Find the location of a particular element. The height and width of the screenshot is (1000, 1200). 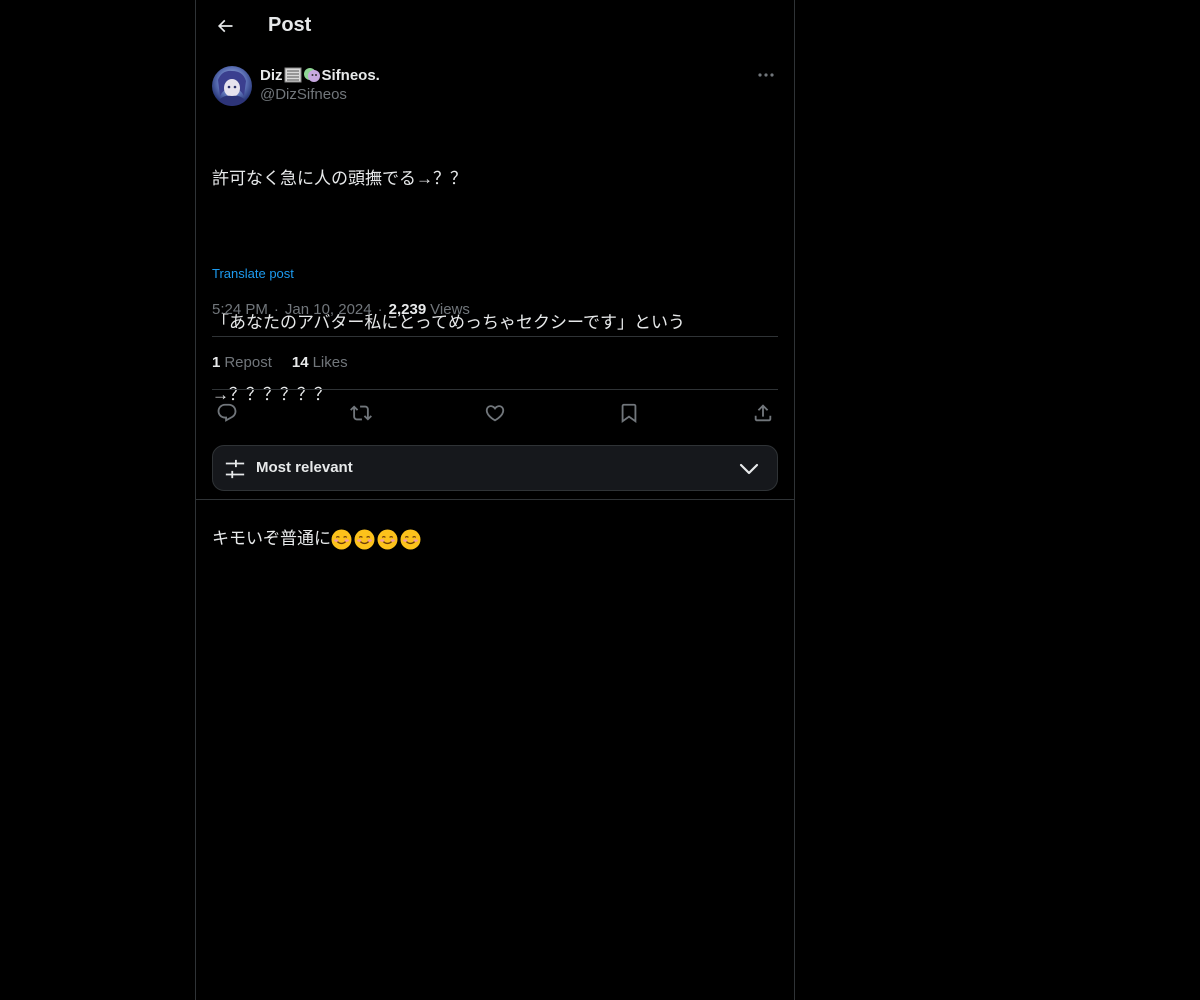

display-name-suffix: Sifneos. is located at coordinates (350, 75).